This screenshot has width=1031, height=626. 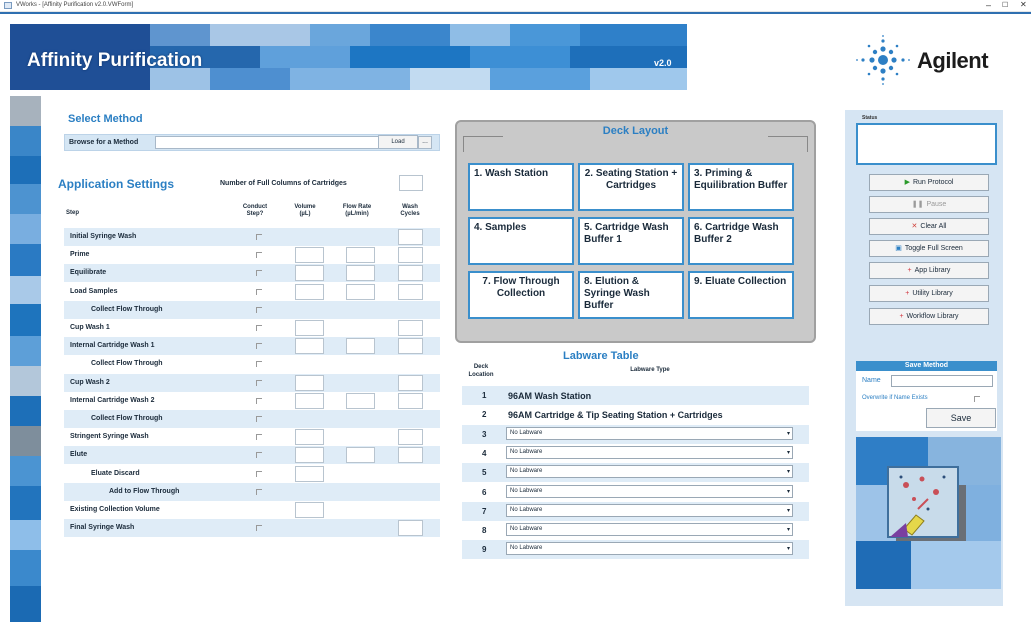 I want to click on minimize-icon: –, so click(x=988, y=5).